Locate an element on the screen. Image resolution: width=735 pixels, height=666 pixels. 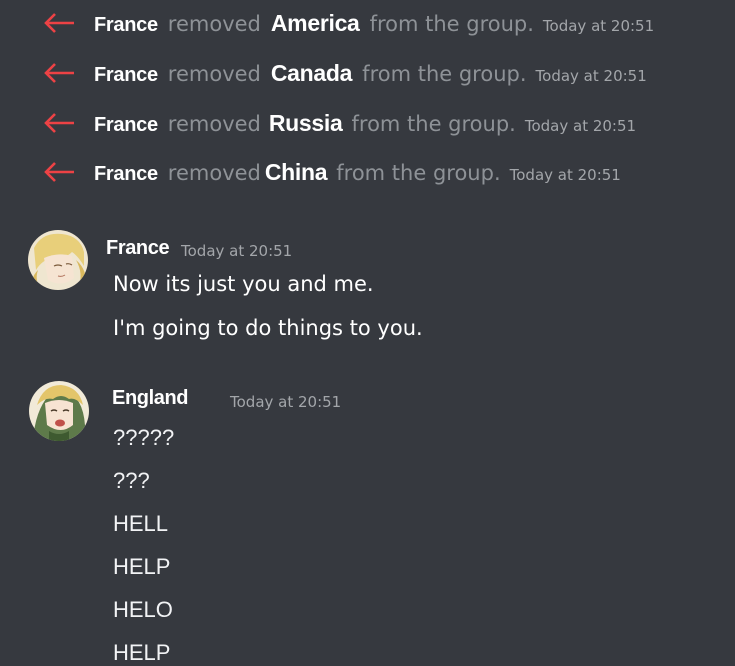
message-text: HELO is located at coordinates (143, 609).